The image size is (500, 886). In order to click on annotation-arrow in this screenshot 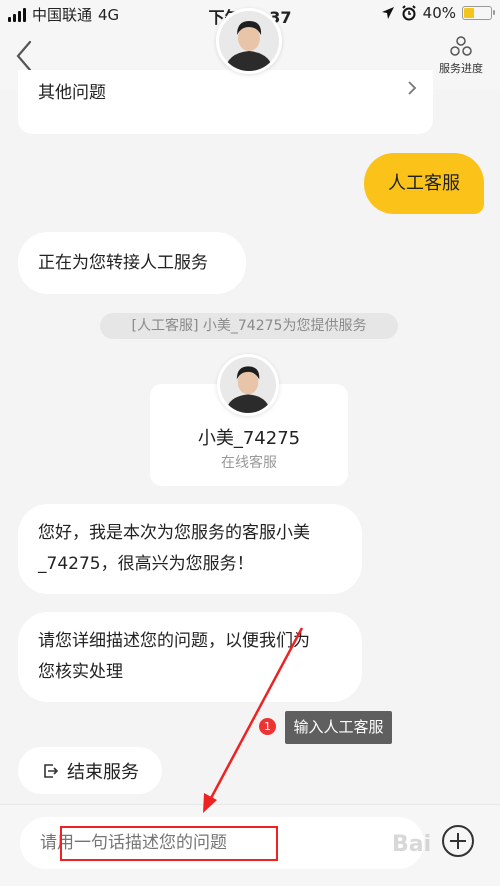, I will do `click(253, 720)`.